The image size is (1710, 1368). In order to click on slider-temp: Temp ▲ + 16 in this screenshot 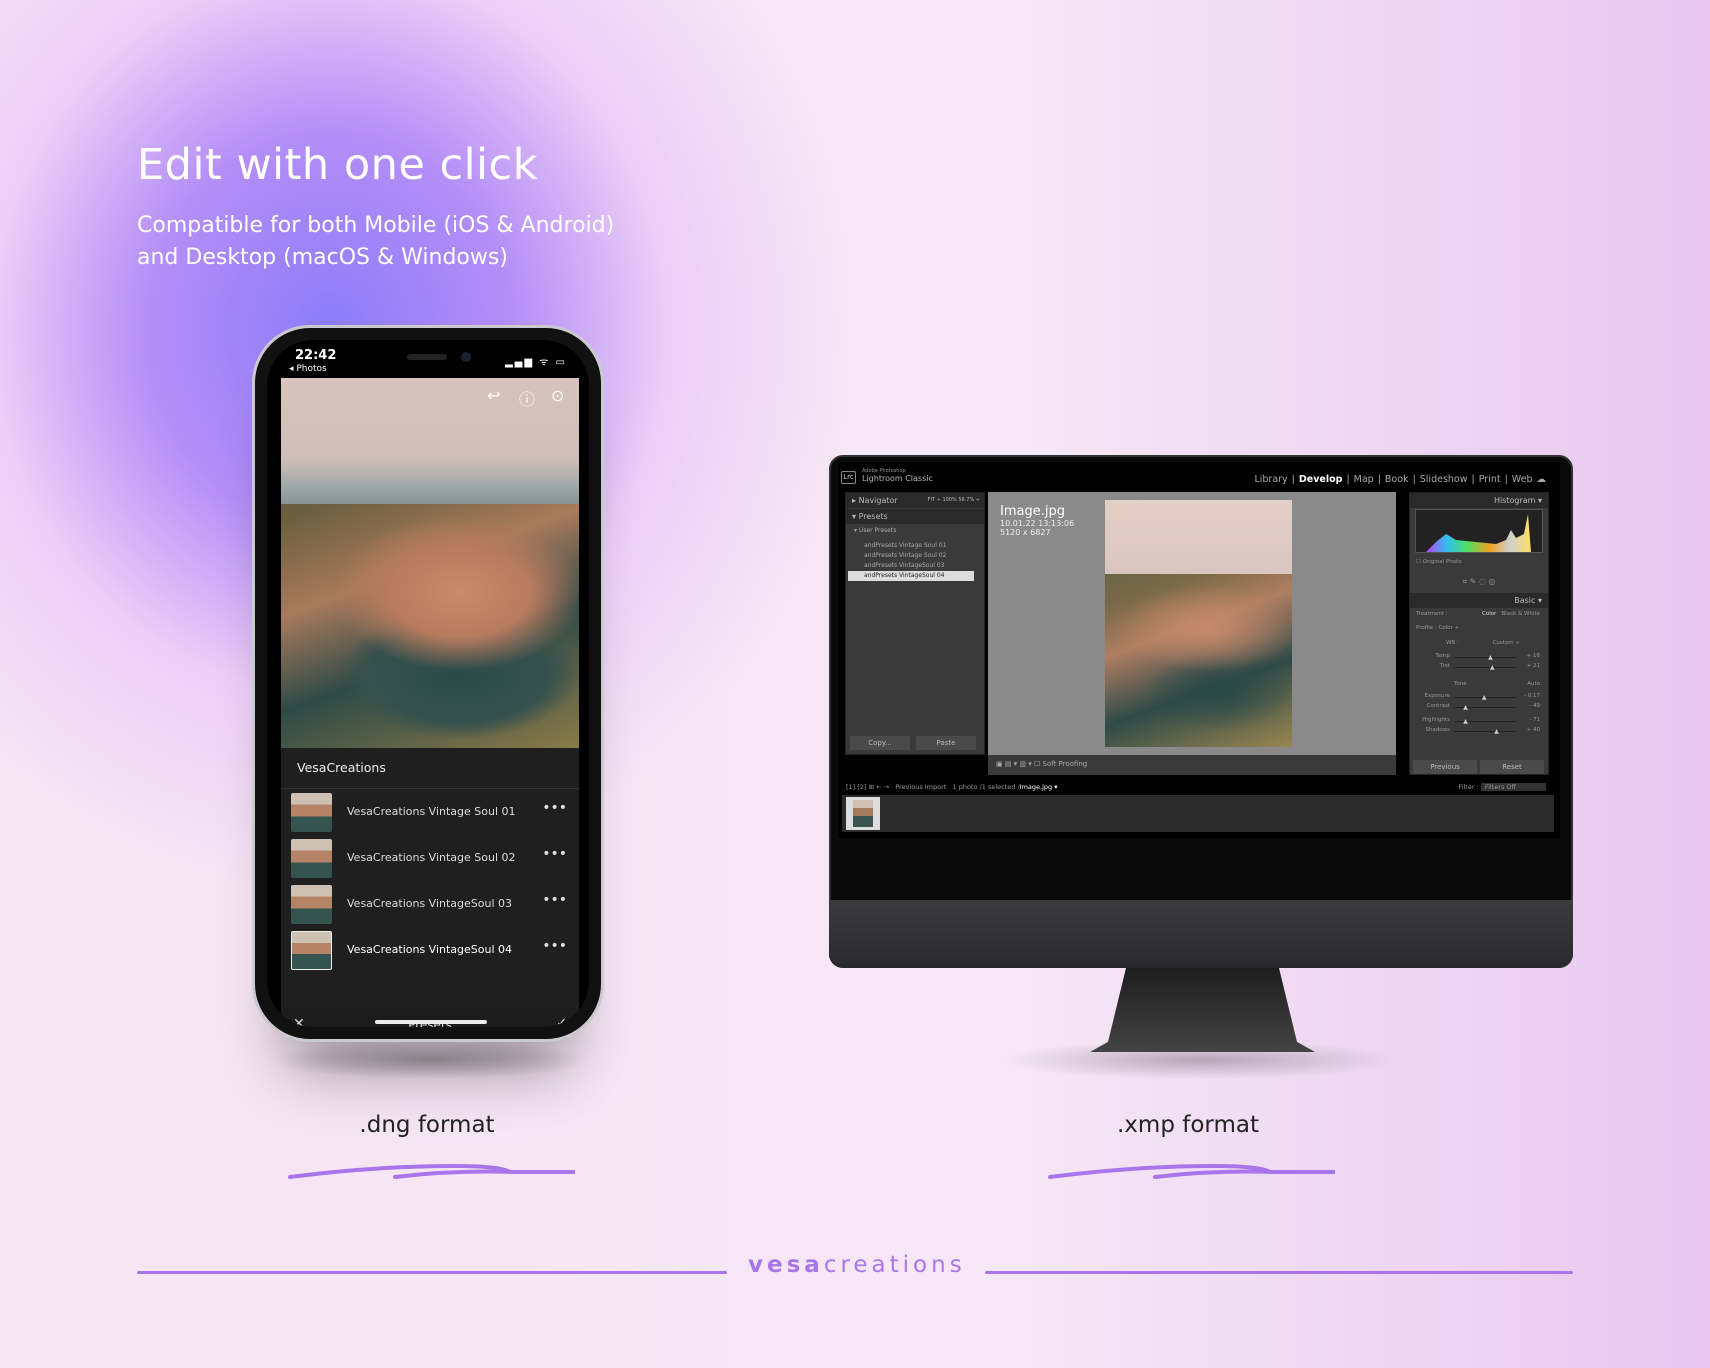, I will do `click(1479, 657)`.